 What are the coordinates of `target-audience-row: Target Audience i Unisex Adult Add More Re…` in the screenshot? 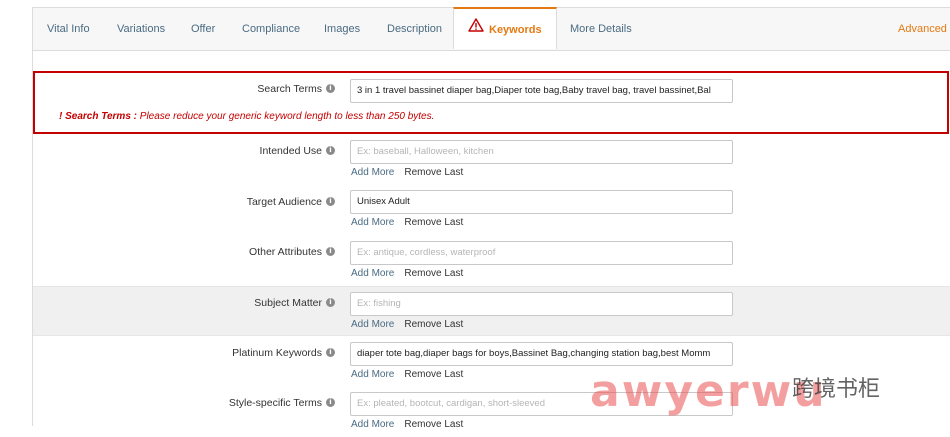 It's located at (491, 210).